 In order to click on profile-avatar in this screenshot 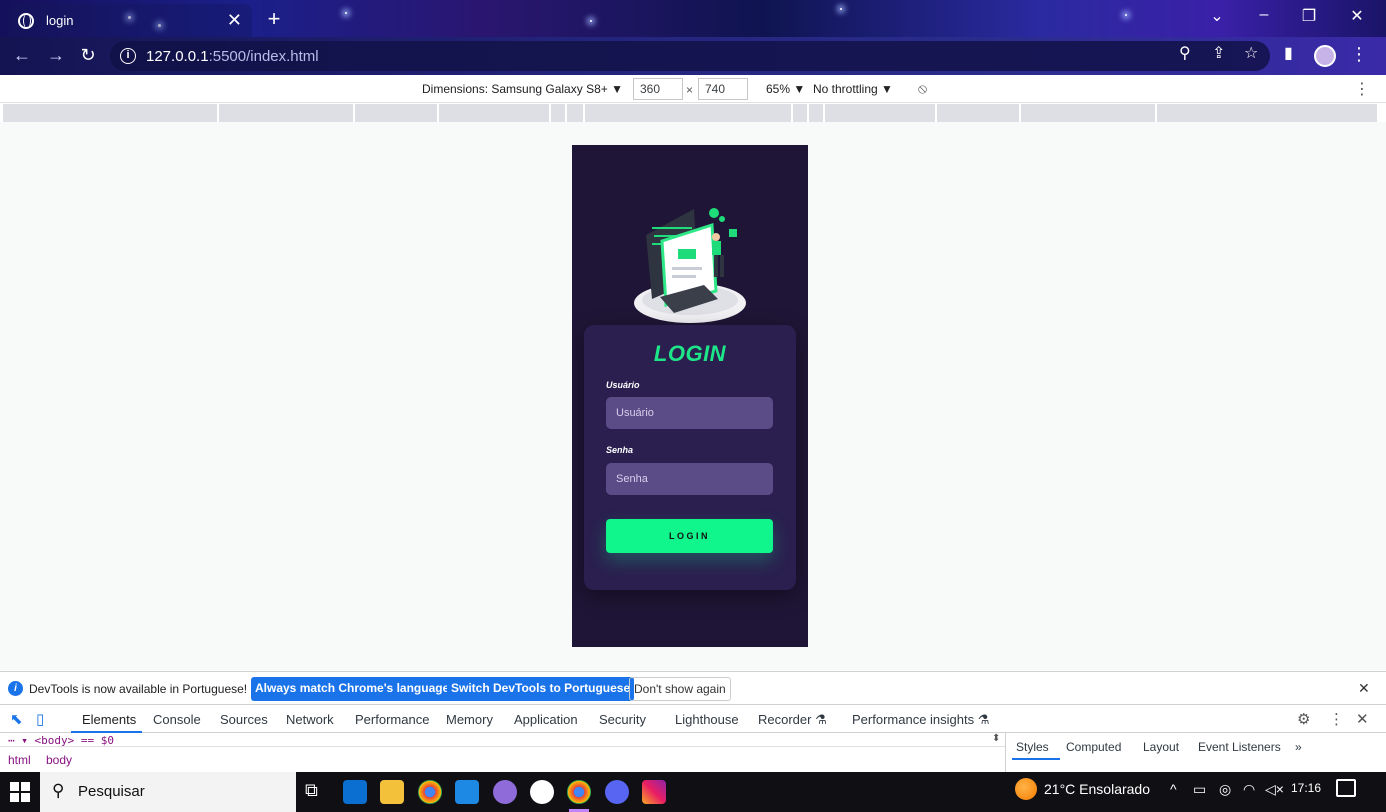, I will do `click(1325, 56)`.